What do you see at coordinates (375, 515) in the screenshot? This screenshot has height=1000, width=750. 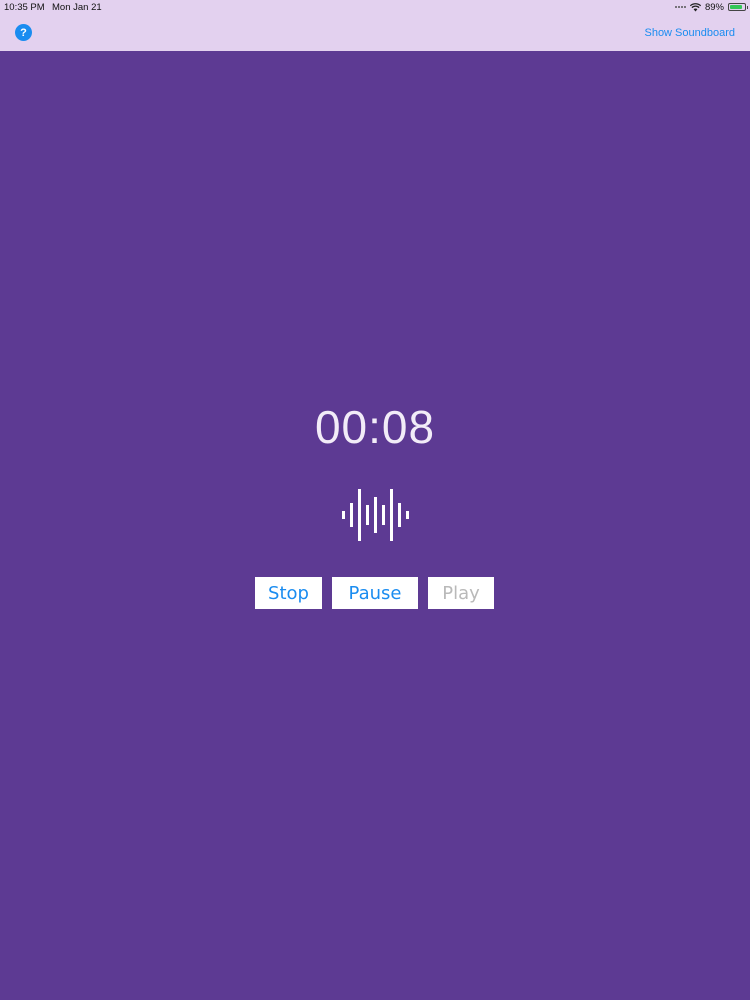 I see `waveform-icon` at bounding box center [375, 515].